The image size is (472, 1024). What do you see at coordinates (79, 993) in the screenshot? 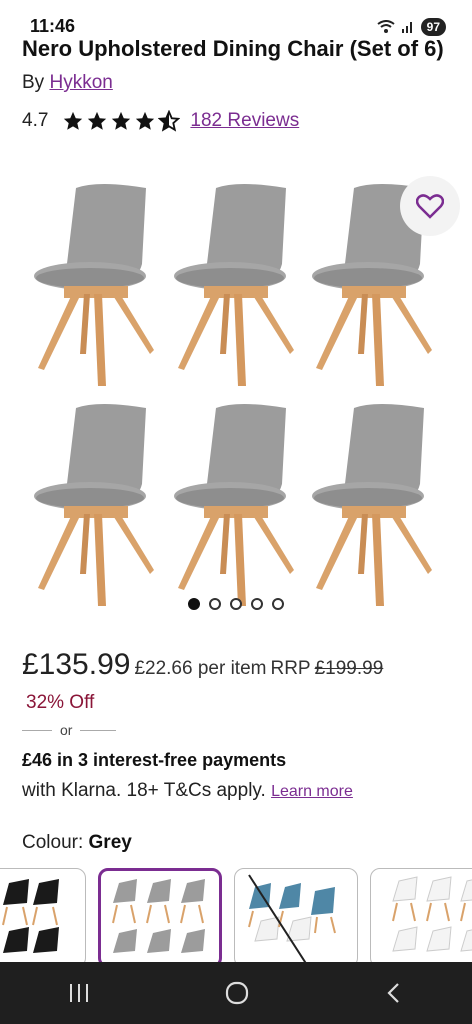
I see `recent-apps-icon` at bounding box center [79, 993].